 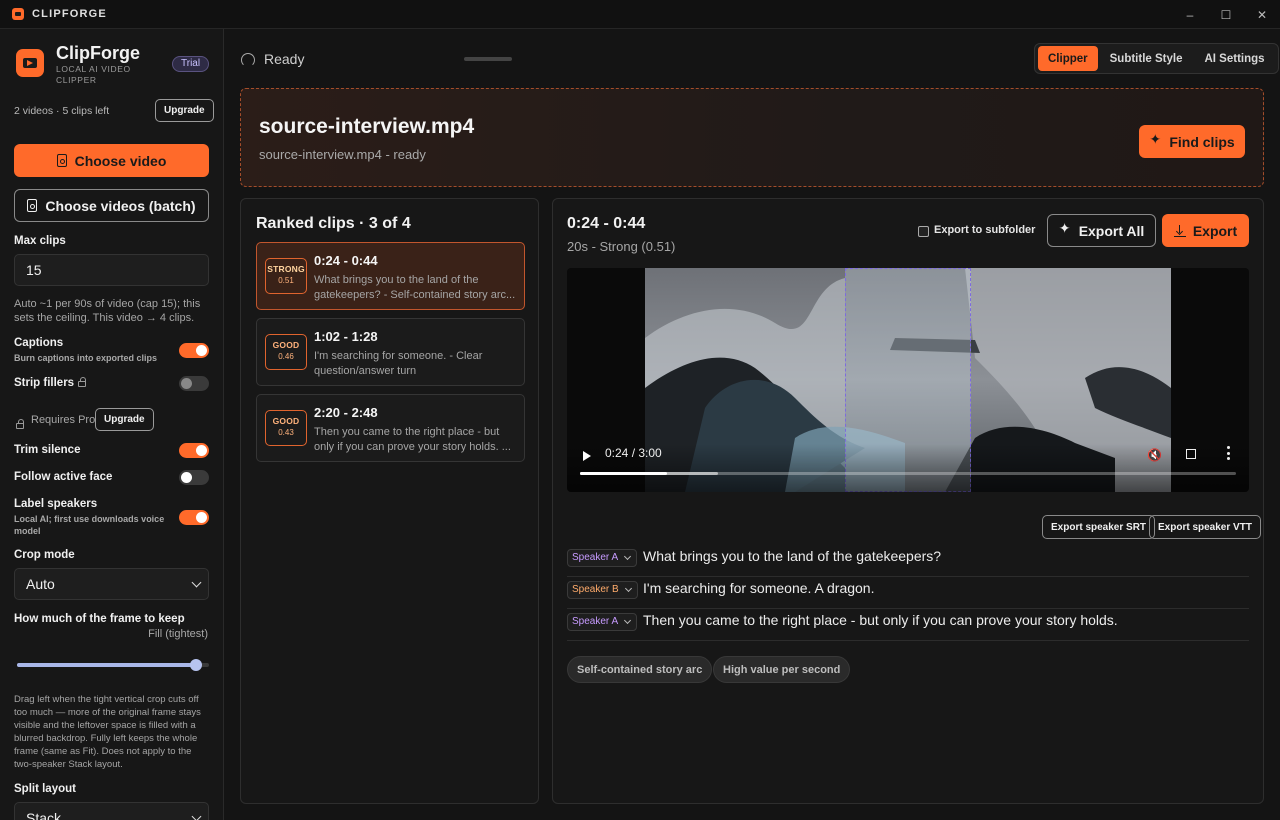 I want to click on requires-pro-text: Requires Pro, so click(x=63, y=420).